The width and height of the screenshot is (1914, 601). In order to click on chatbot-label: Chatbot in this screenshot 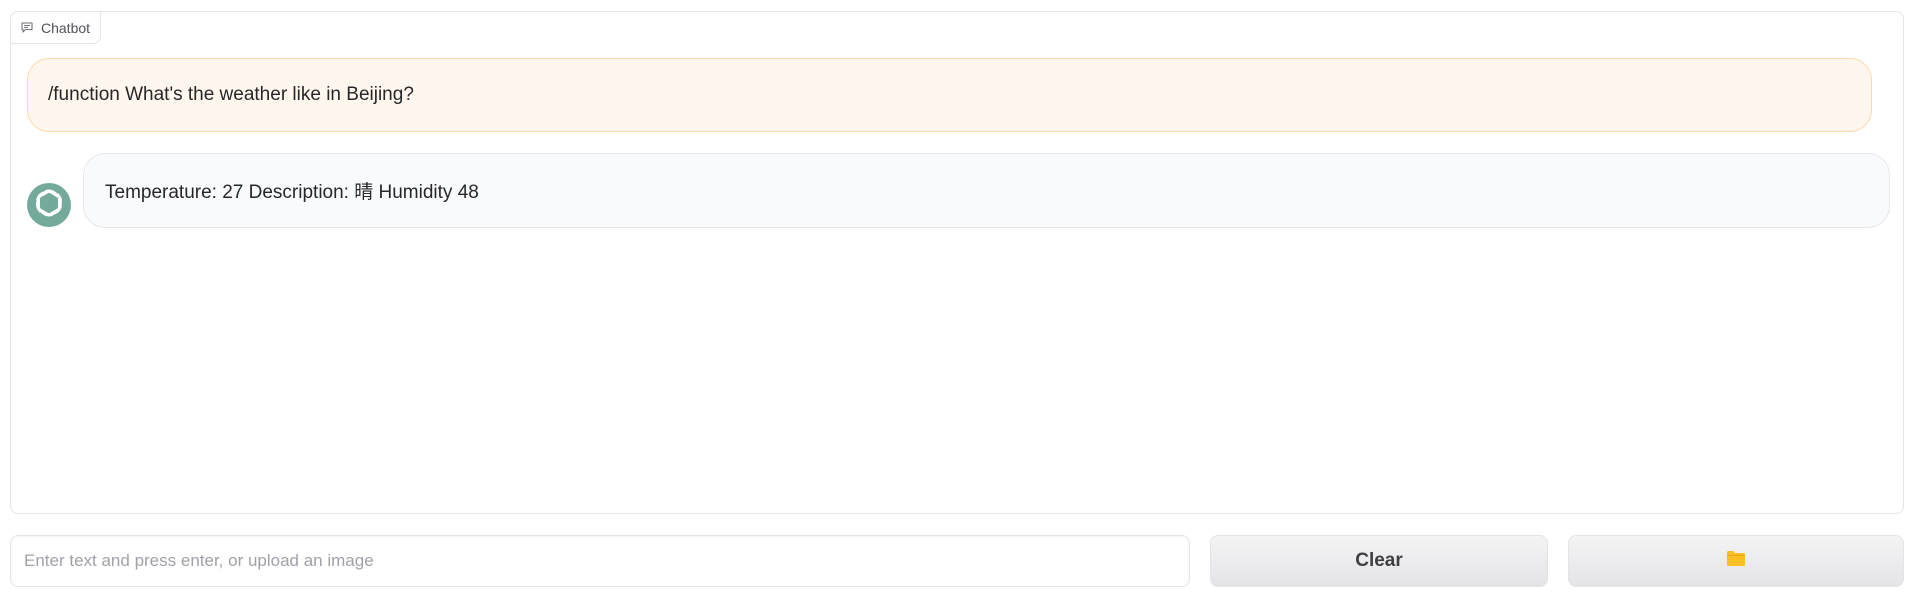, I will do `click(56, 27)`.